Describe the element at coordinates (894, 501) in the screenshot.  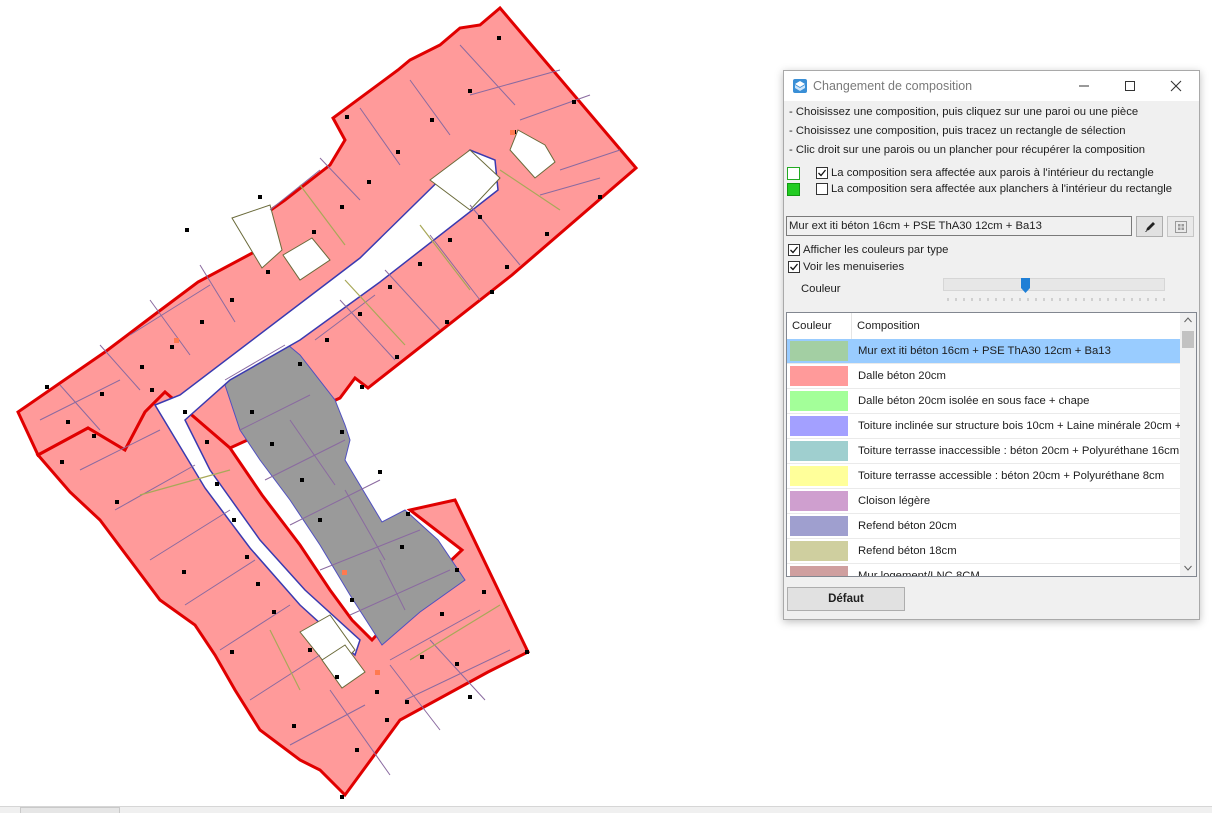
I see `composition-name: Cloison légère` at that location.